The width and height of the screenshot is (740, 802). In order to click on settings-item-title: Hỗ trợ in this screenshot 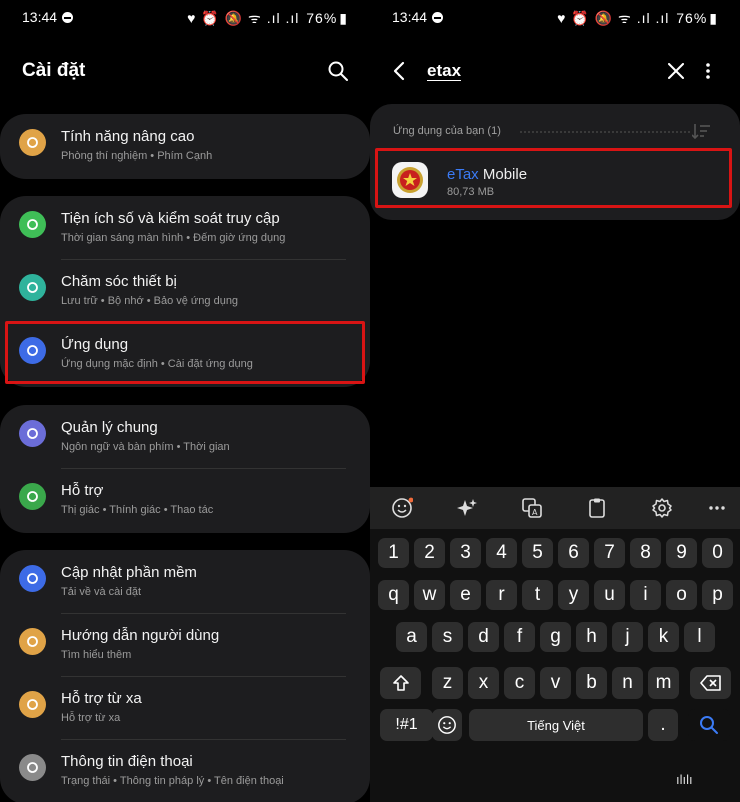, I will do `click(82, 490)`.